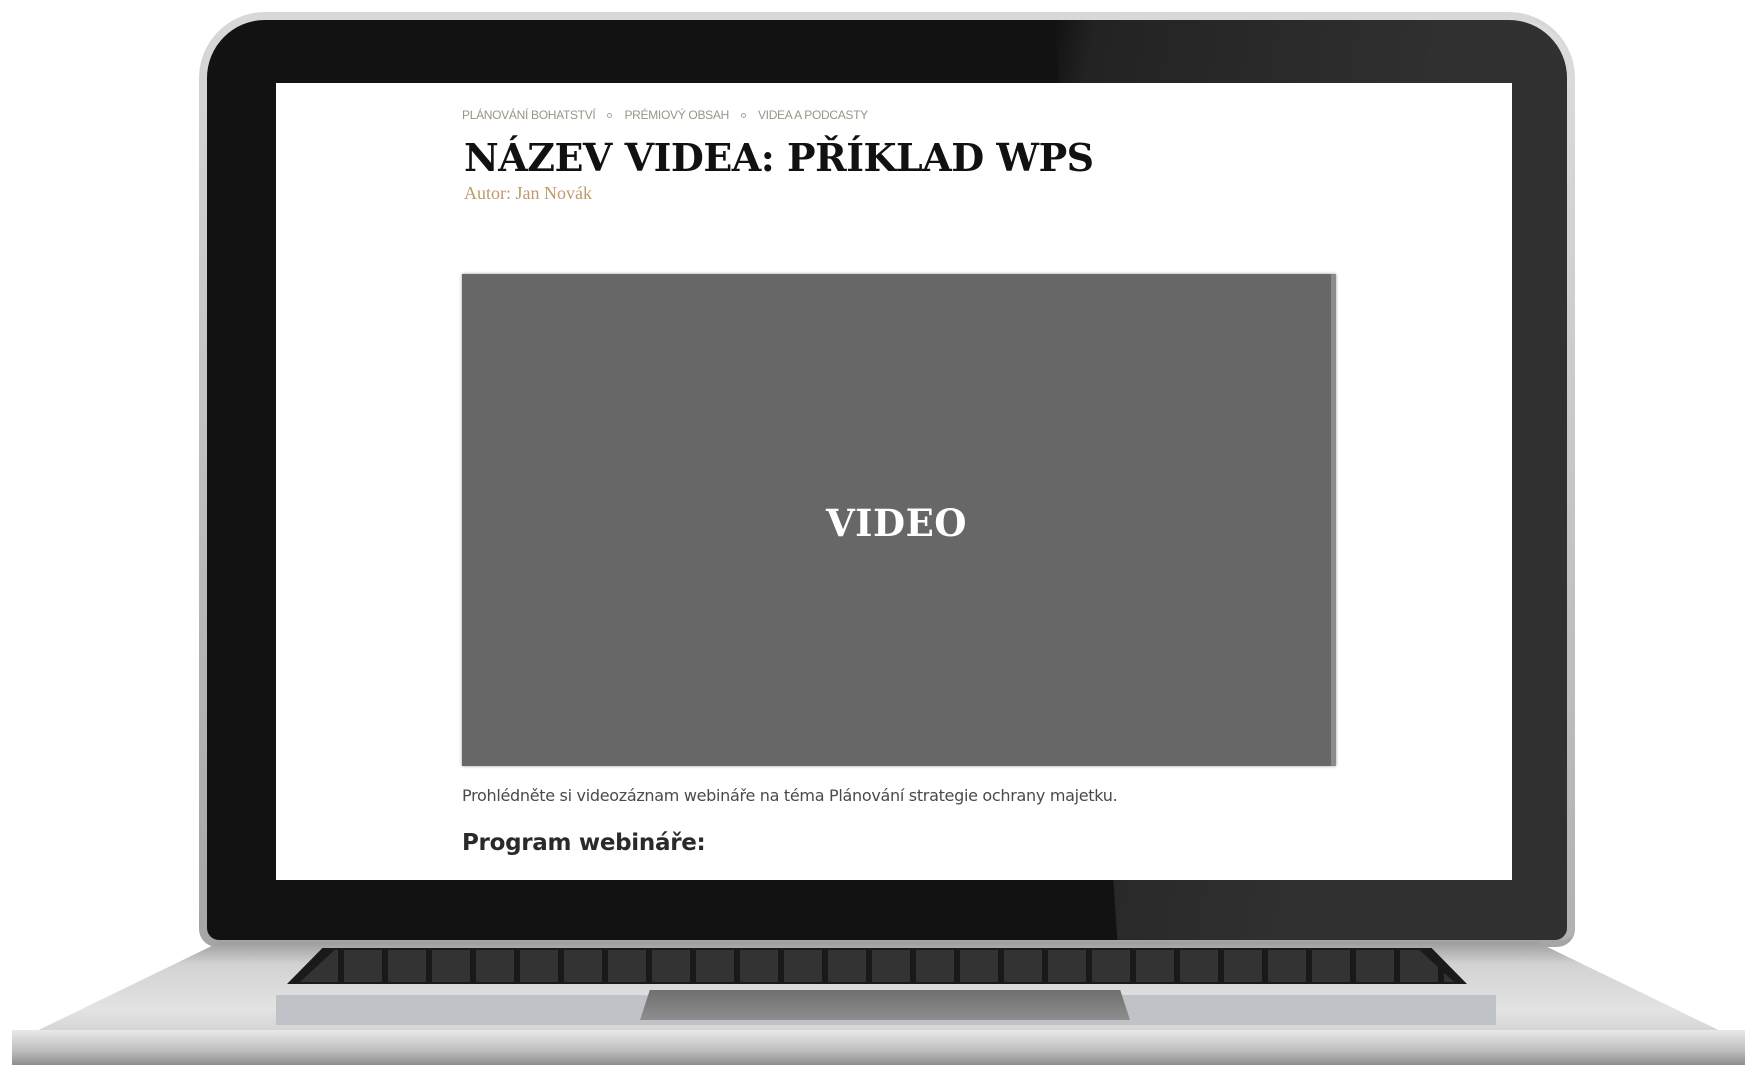  I want to click on page-title: NÁZEV VIDEA: PŘÍKLAD WPS, so click(779, 157).